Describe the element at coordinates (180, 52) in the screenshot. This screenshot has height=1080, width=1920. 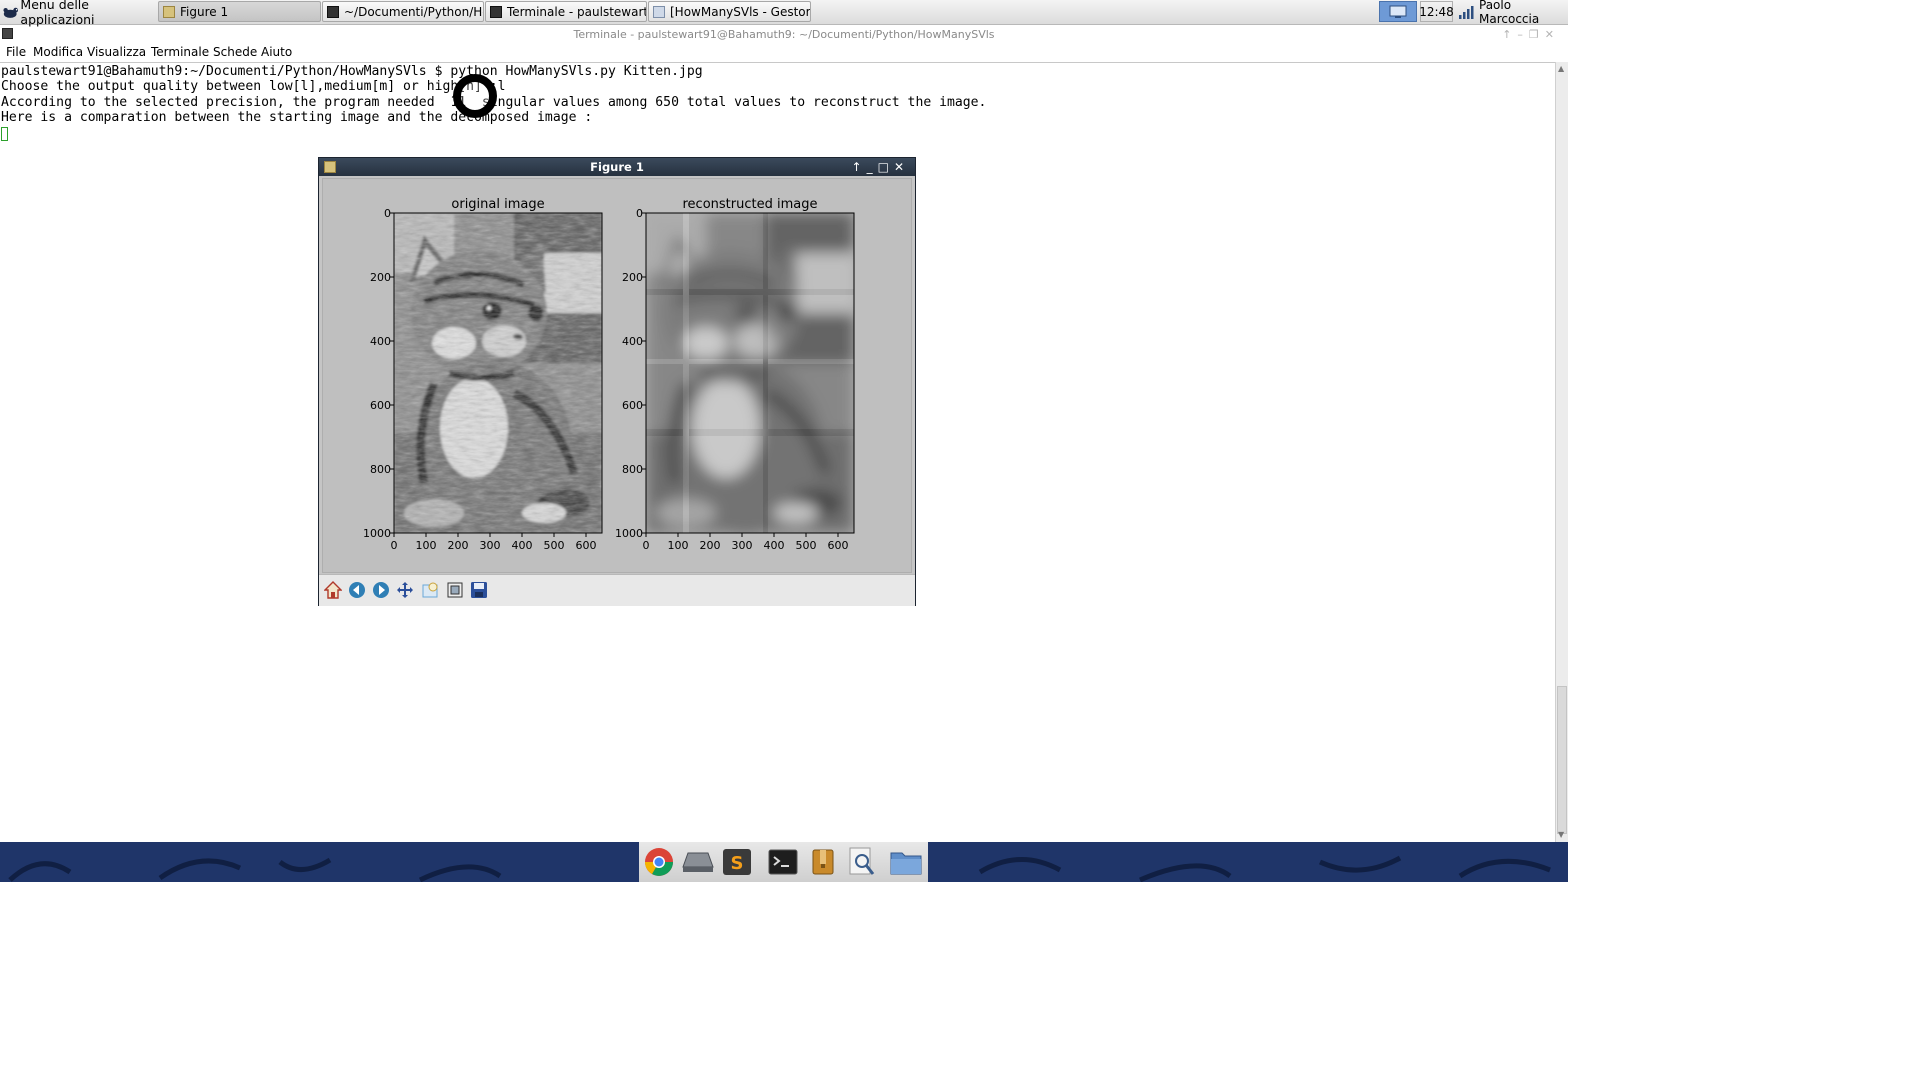
I see `menu-terminale: Terminale` at that location.